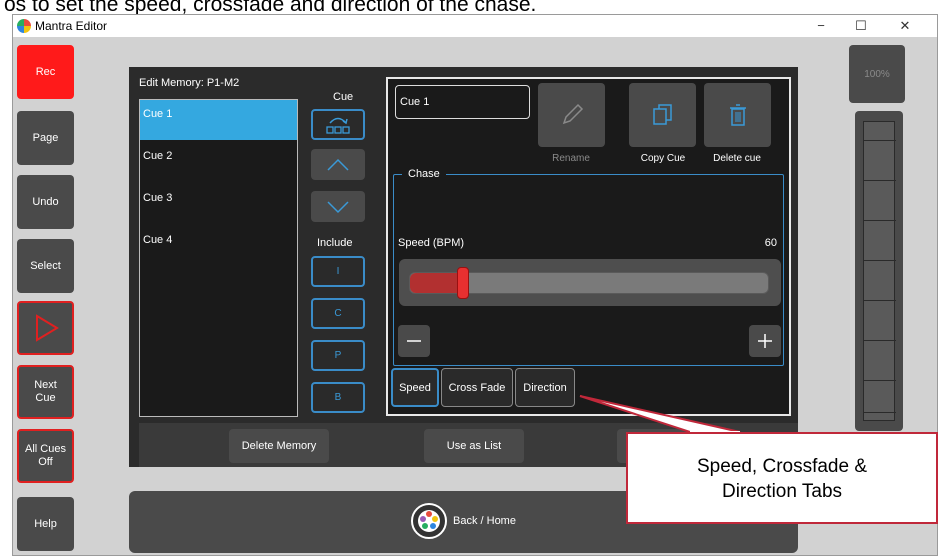 Image resolution: width=952 pixels, height=556 pixels. I want to click on all-cues-off-label-line1: All Cues, so click(45, 449).